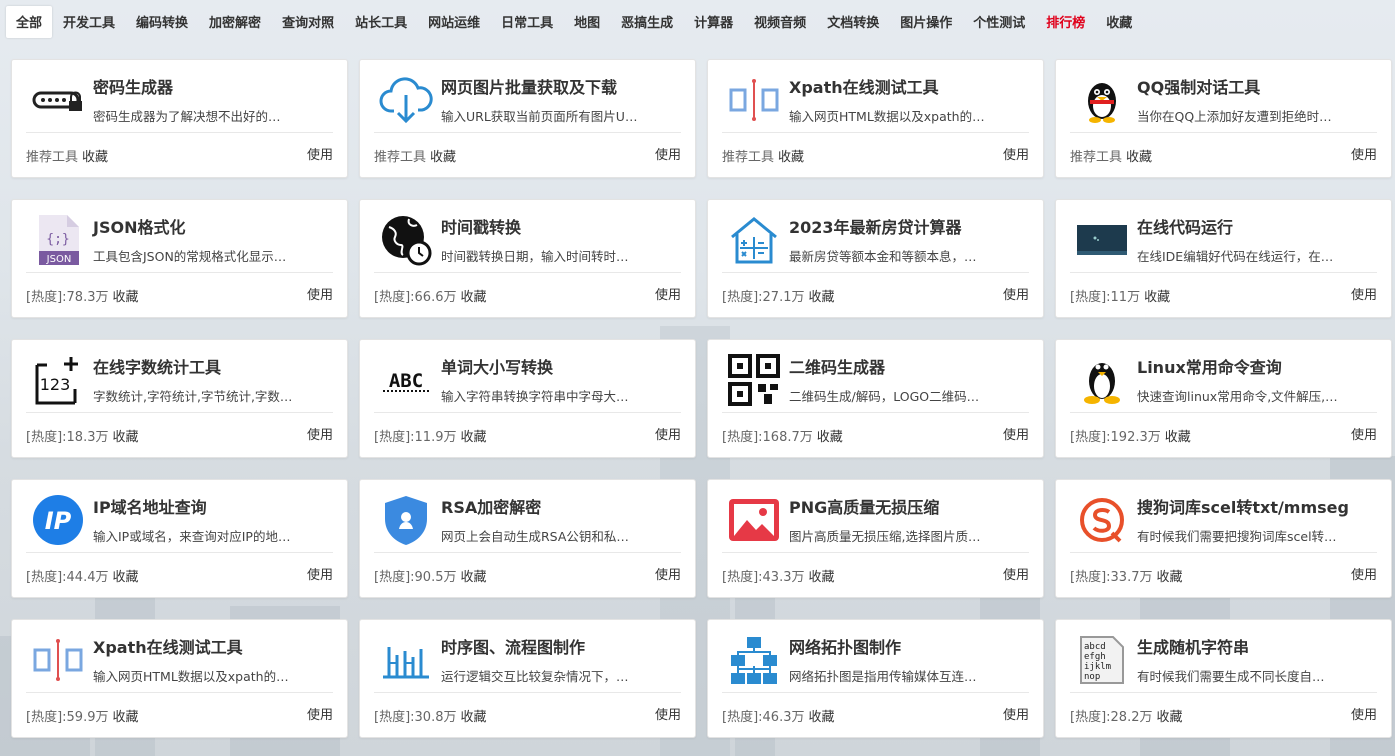 Image resolution: width=1395 pixels, height=756 pixels. I want to click on tool-title: 密码生成器, so click(133, 86).